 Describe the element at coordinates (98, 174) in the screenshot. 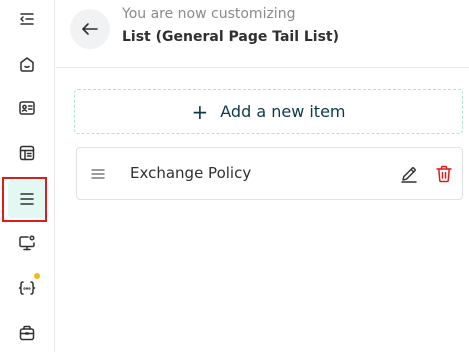

I see `drag-handle-icon` at that location.